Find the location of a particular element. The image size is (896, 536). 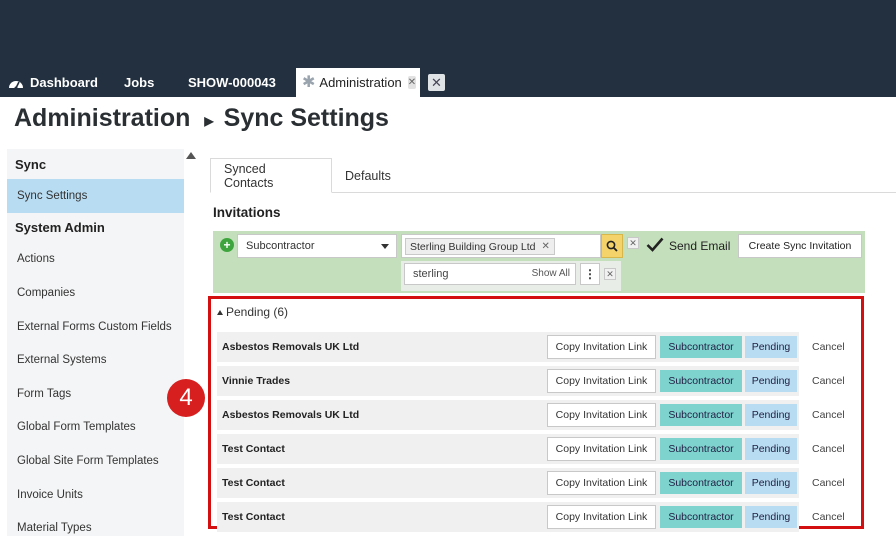

tab-administration-label: Administration is located at coordinates (360, 82).